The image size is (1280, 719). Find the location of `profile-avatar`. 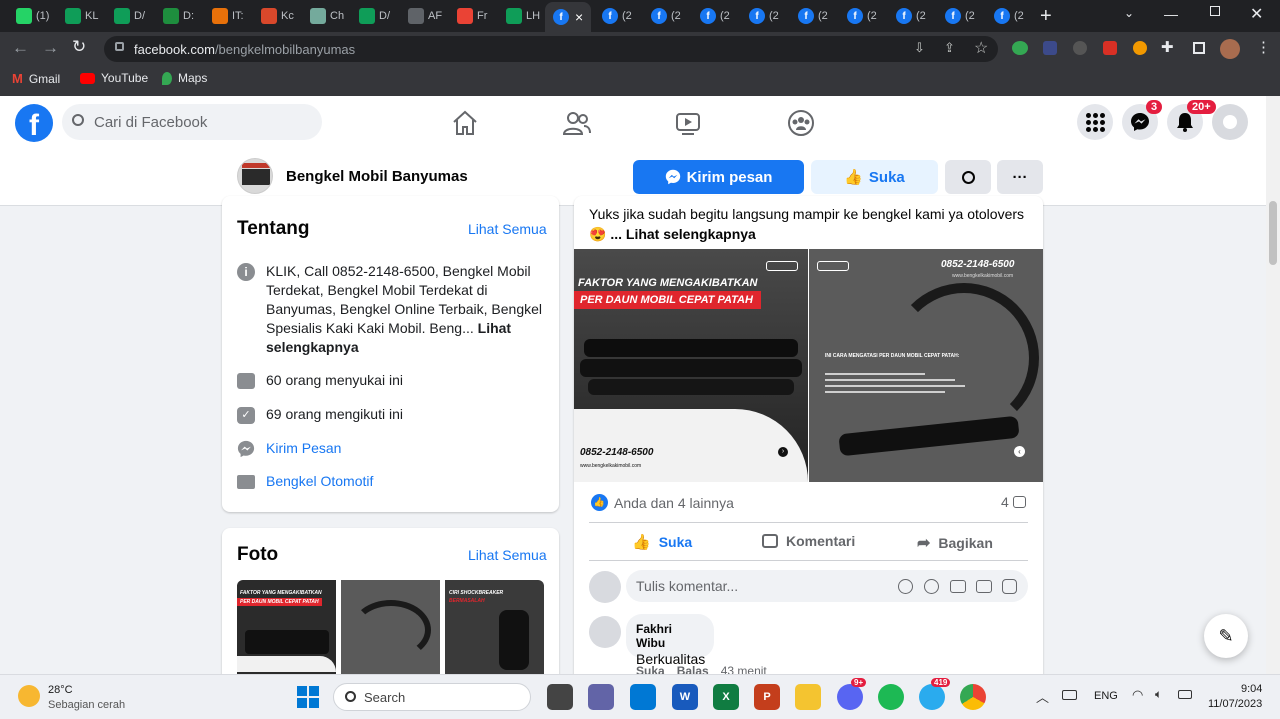

profile-avatar is located at coordinates (1230, 49).